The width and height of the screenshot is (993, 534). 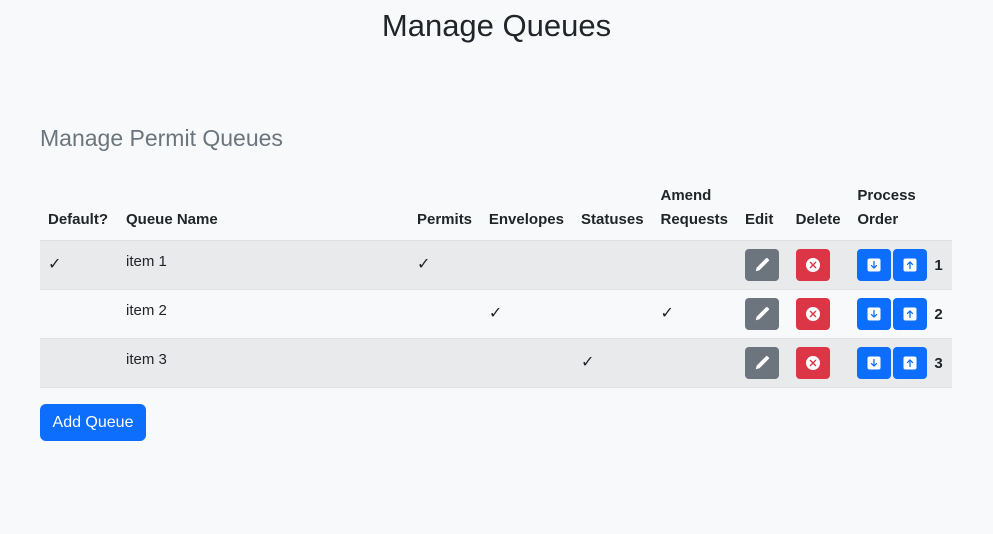 What do you see at coordinates (161, 138) in the screenshot?
I see `section-title: Manage Permit Queues` at bounding box center [161, 138].